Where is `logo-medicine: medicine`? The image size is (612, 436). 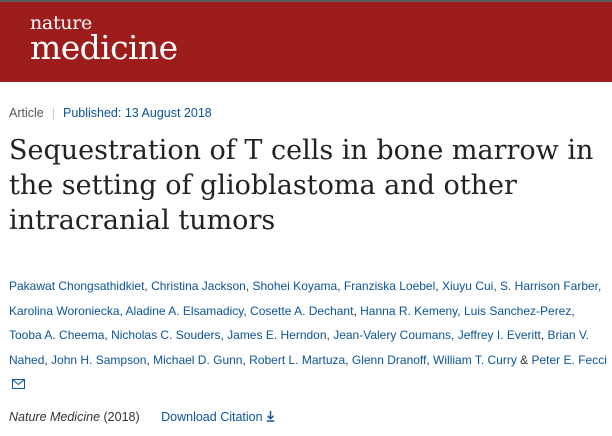
logo-medicine: medicine is located at coordinates (104, 47).